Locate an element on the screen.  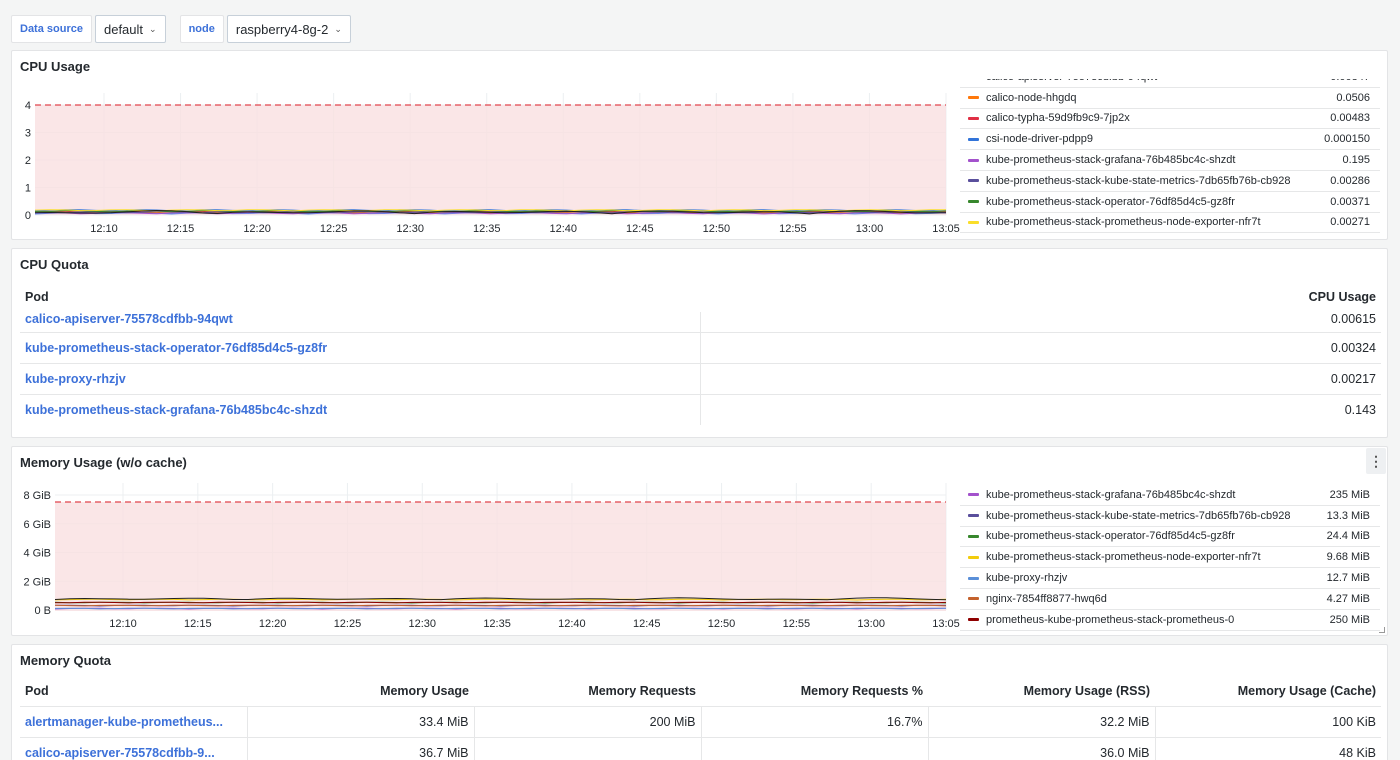
node-select: raspberry4-8g-2 ⌄ is located at coordinates (288, 29).